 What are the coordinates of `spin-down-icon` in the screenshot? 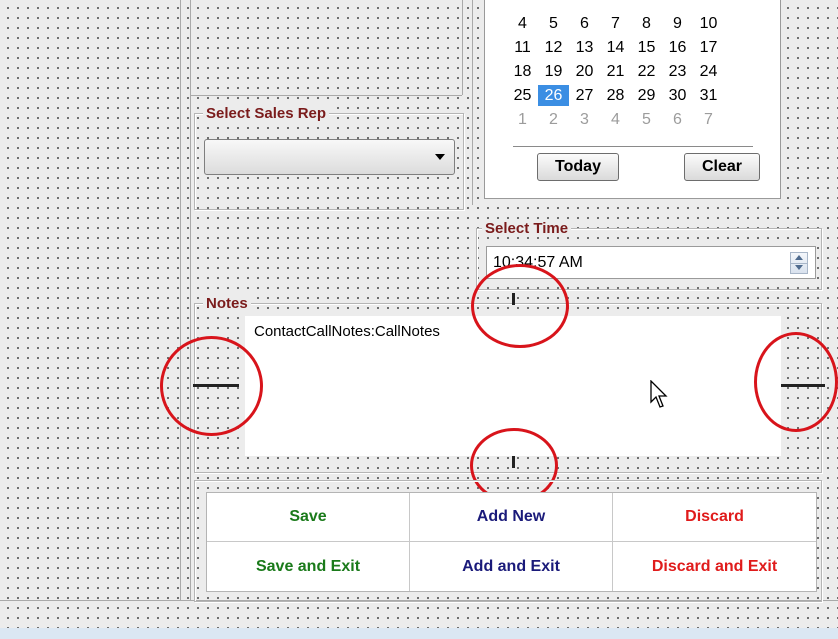 It's located at (799, 267).